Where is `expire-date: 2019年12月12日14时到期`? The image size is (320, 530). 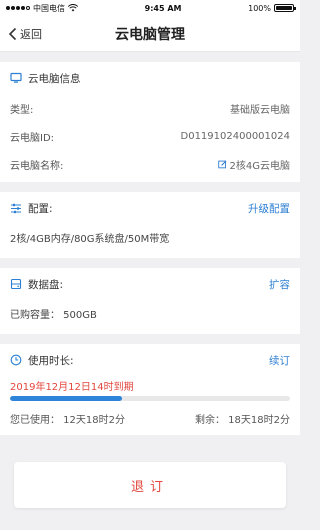
expire-date: 2019年12月12日14时到期 is located at coordinates (72, 387).